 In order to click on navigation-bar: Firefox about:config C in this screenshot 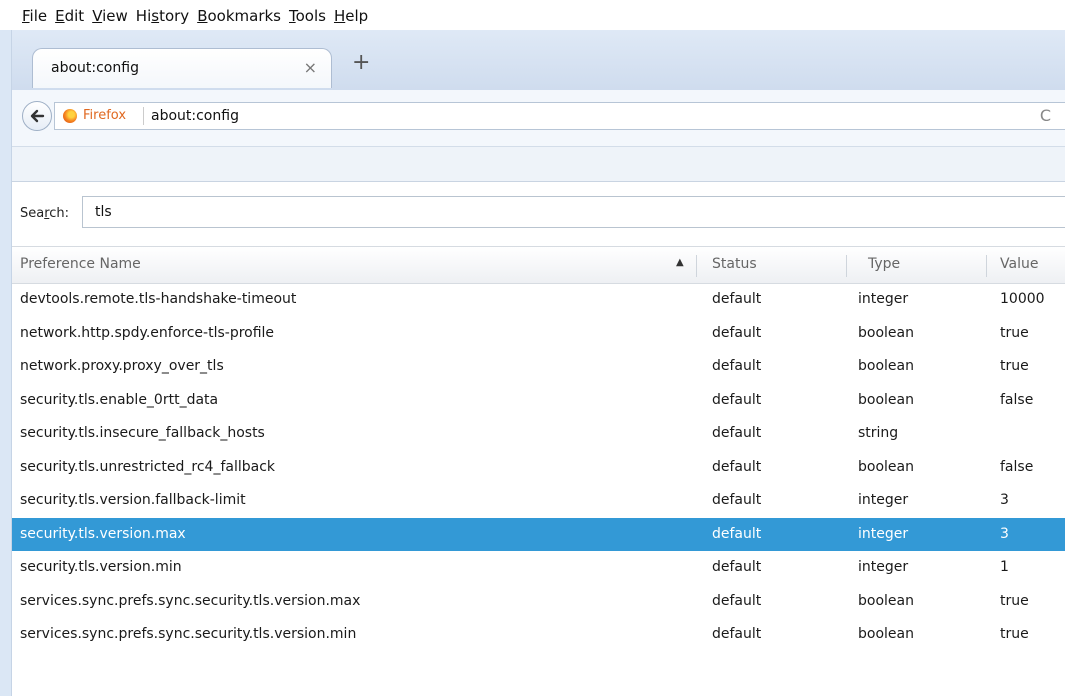, I will do `click(538, 118)`.